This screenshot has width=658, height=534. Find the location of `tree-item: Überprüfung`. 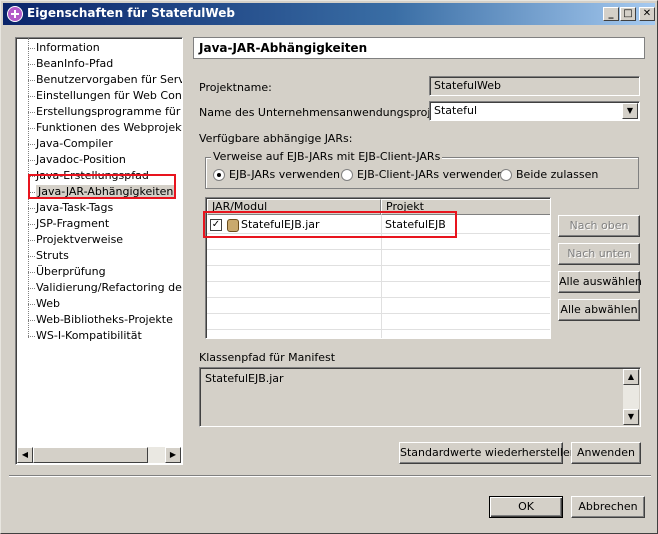

tree-item: Überprüfung is located at coordinates (67, 272).